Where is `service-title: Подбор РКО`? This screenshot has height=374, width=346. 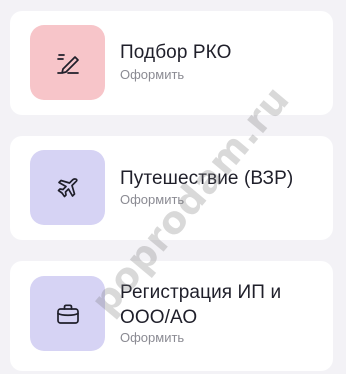 service-title: Подбор РКО is located at coordinates (176, 52).